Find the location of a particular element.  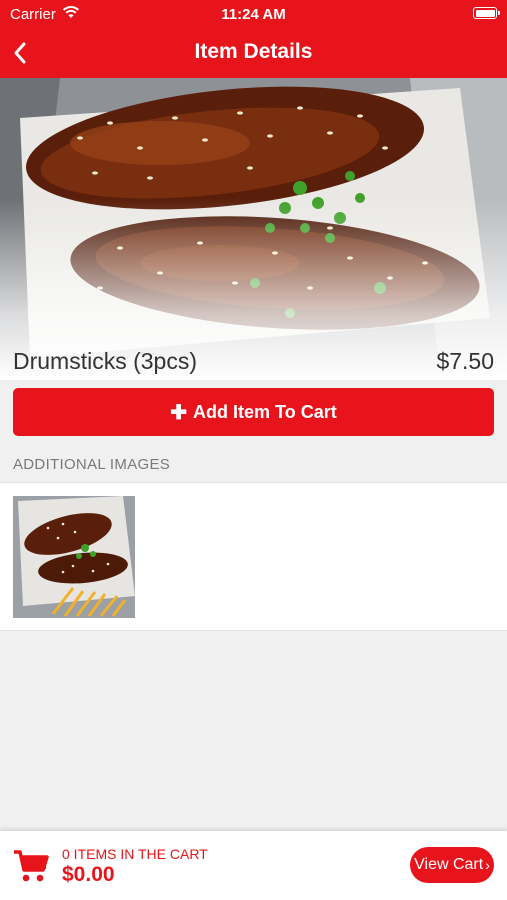

item-price: $7.50 is located at coordinates (465, 361).